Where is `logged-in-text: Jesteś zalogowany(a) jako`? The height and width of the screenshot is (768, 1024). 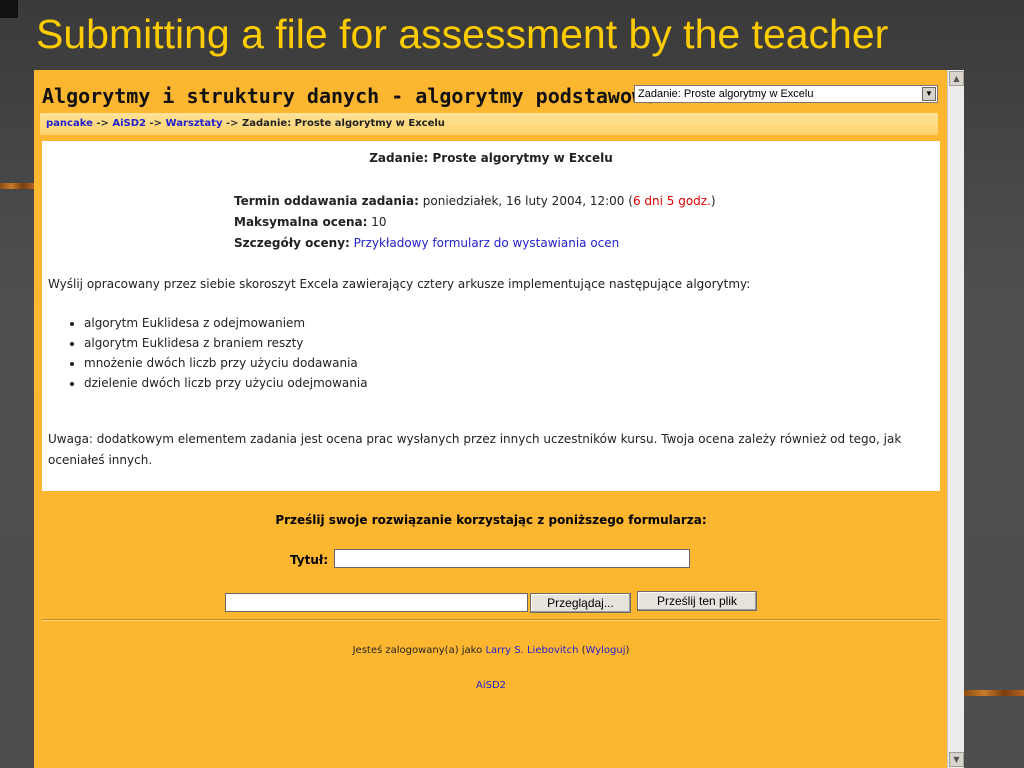
logged-in-text: Jesteś zalogowany(a) jako is located at coordinates (417, 650).